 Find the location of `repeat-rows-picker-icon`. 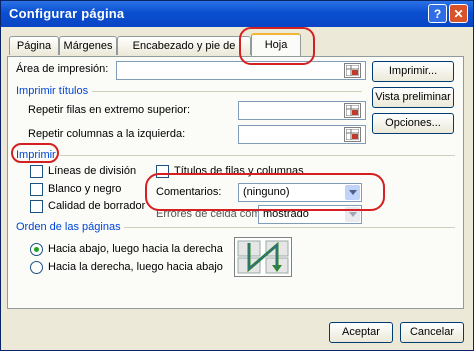

repeat-rows-picker-icon is located at coordinates (352, 110).